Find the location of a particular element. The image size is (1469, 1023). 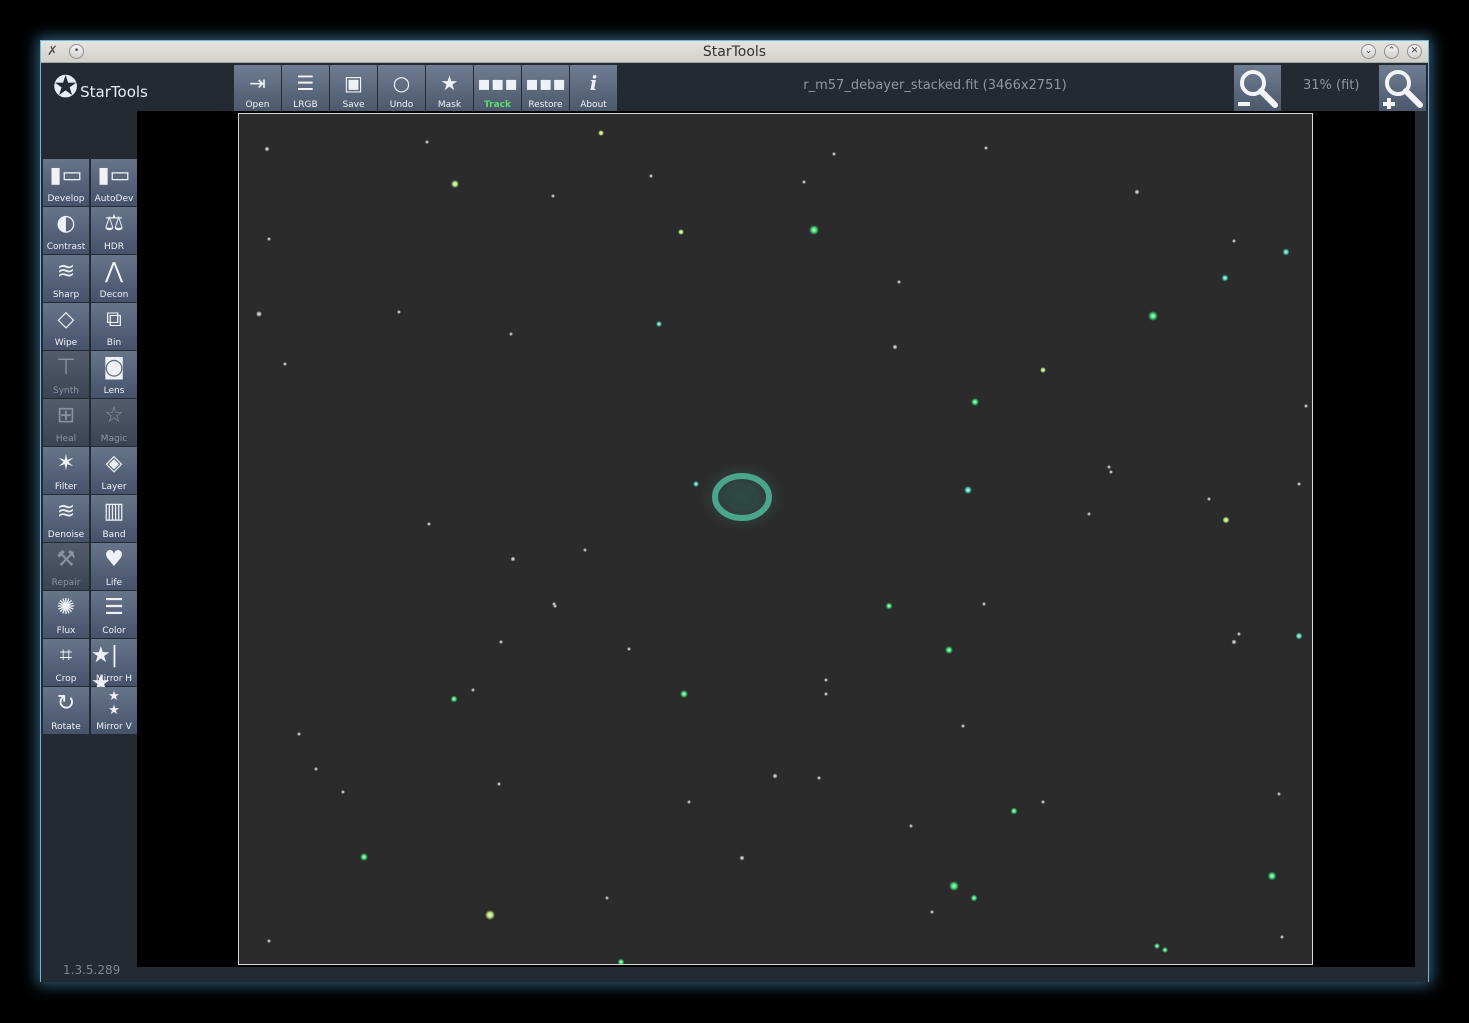

tool-label: Filter is located at coordinates (66, 487).